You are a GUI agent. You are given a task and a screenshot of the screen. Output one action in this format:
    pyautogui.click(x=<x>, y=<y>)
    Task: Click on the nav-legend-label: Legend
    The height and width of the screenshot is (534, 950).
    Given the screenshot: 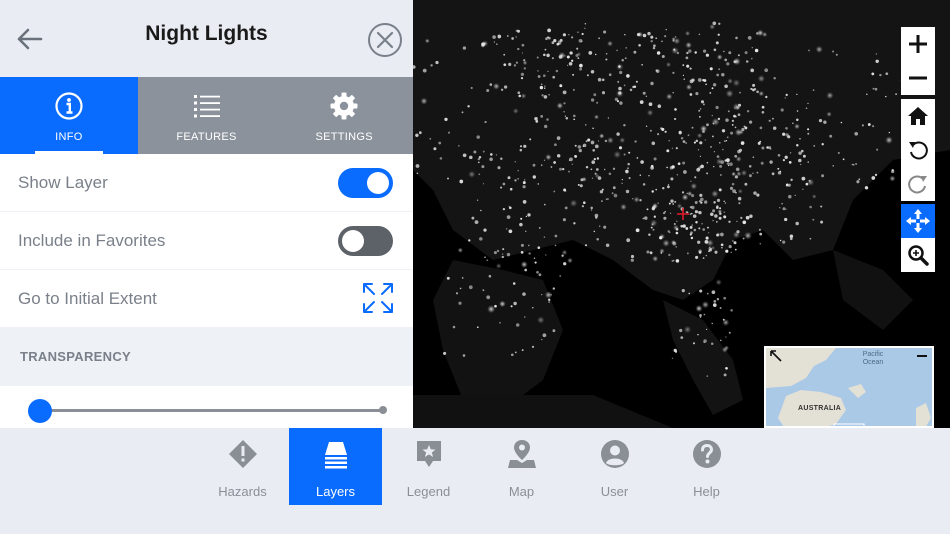 What is the action you would take?
    pyautogui.click(x=428, y=491)
    